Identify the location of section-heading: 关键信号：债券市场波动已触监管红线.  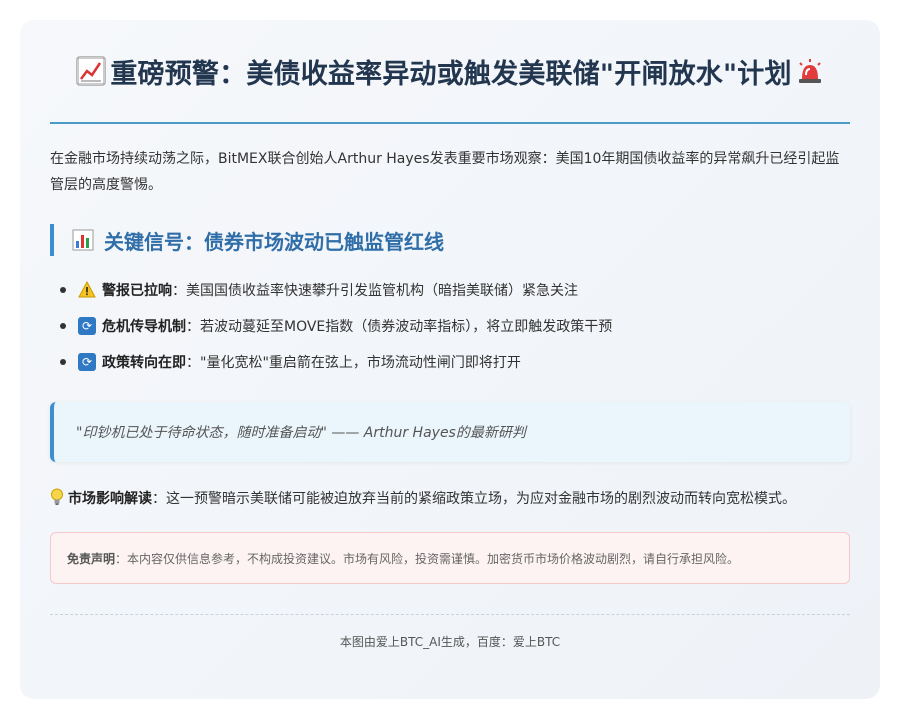
(450, 240).